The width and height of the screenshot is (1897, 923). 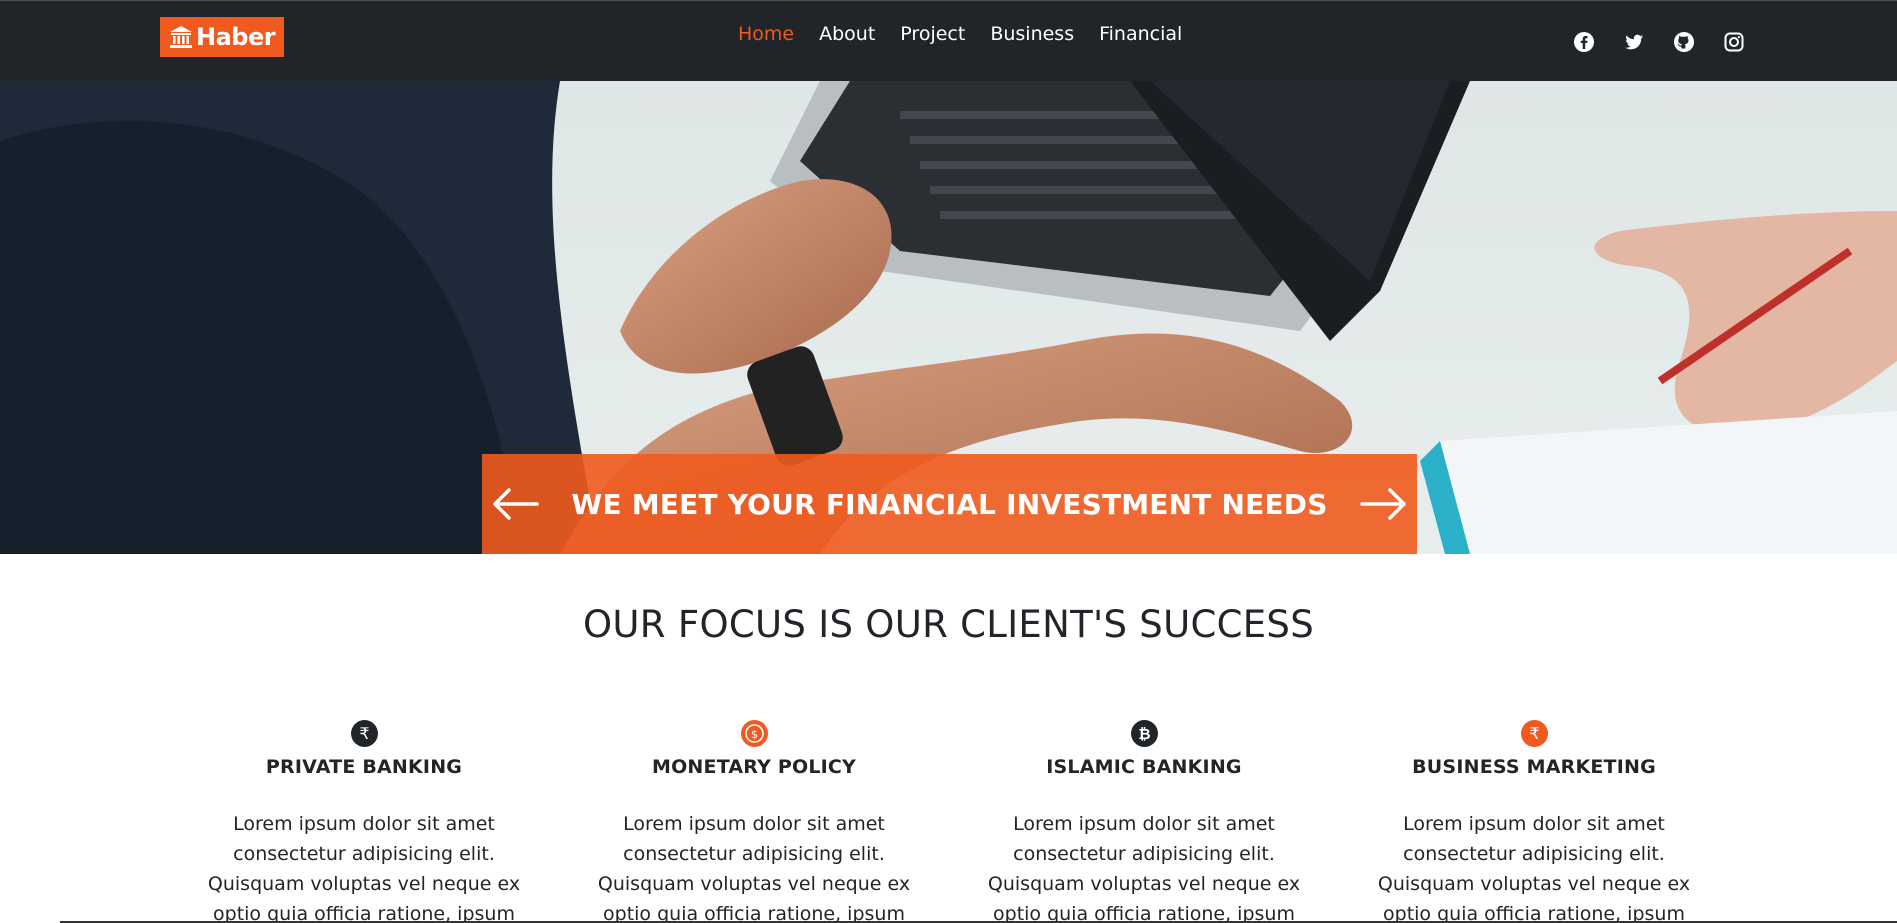 I want to click on nav-business: Business, so click(x=1032, y=34).